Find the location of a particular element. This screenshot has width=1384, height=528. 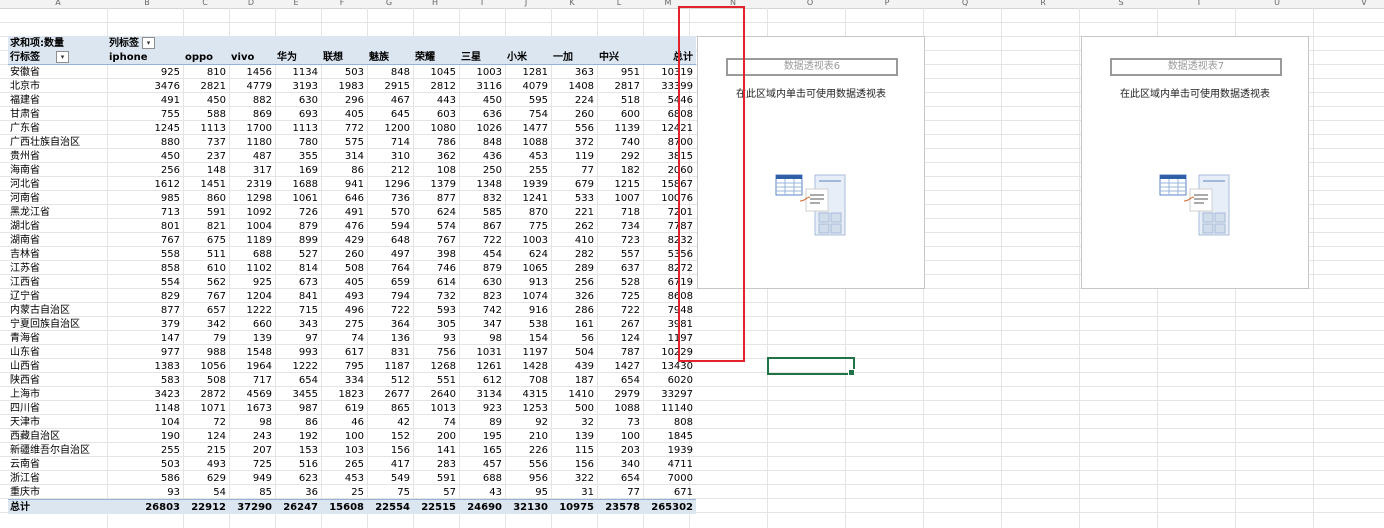

province-label: 陕西省 is located at coordinates (57, 380).